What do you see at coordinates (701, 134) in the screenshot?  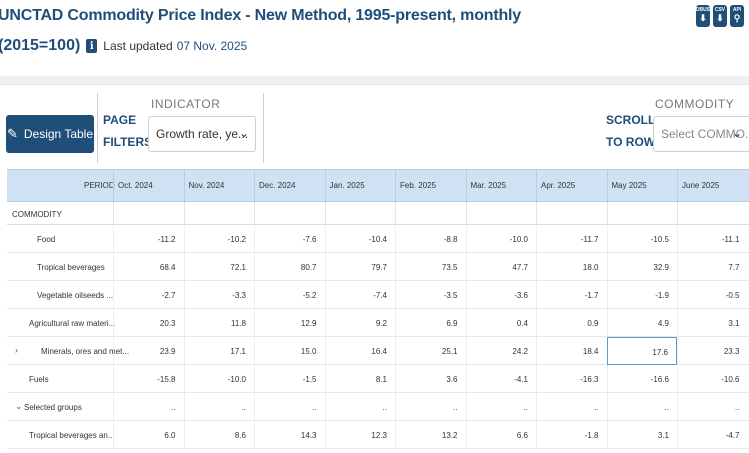 I see `commodity-select: Select COMMO... ⌄` at bounding box center [701, 134].